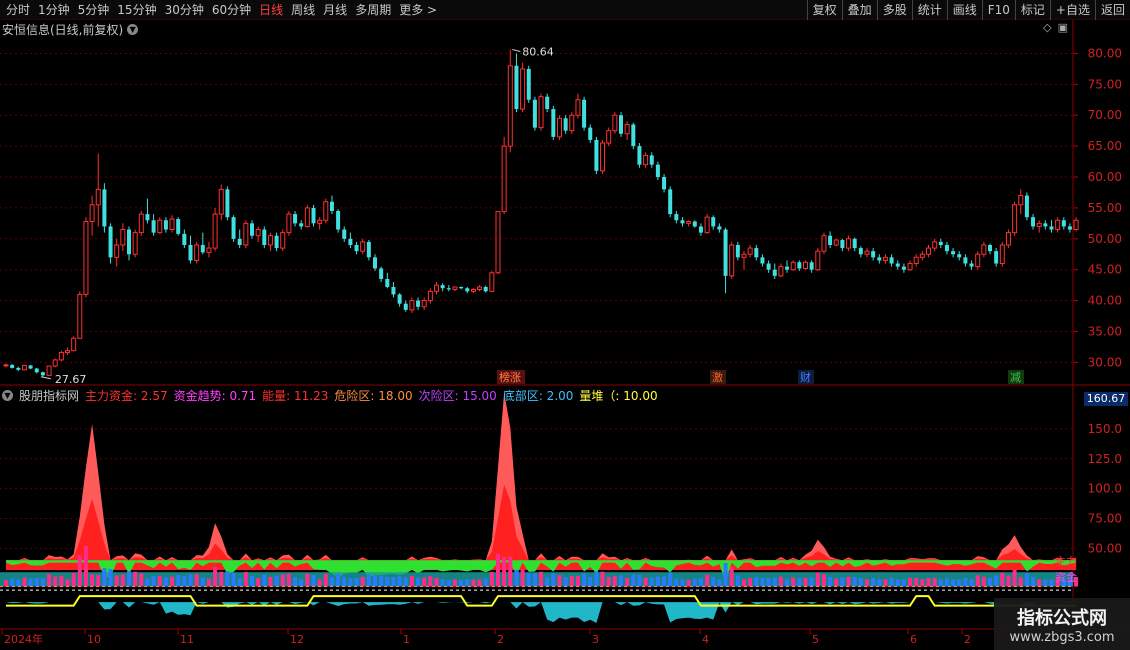 Image resolution: width=1130 pixels, height=650 pixels. Describe the element at coordinates (1105, 518) in the screenshot. I see `indicator-tick-label: 75.00` at that location.